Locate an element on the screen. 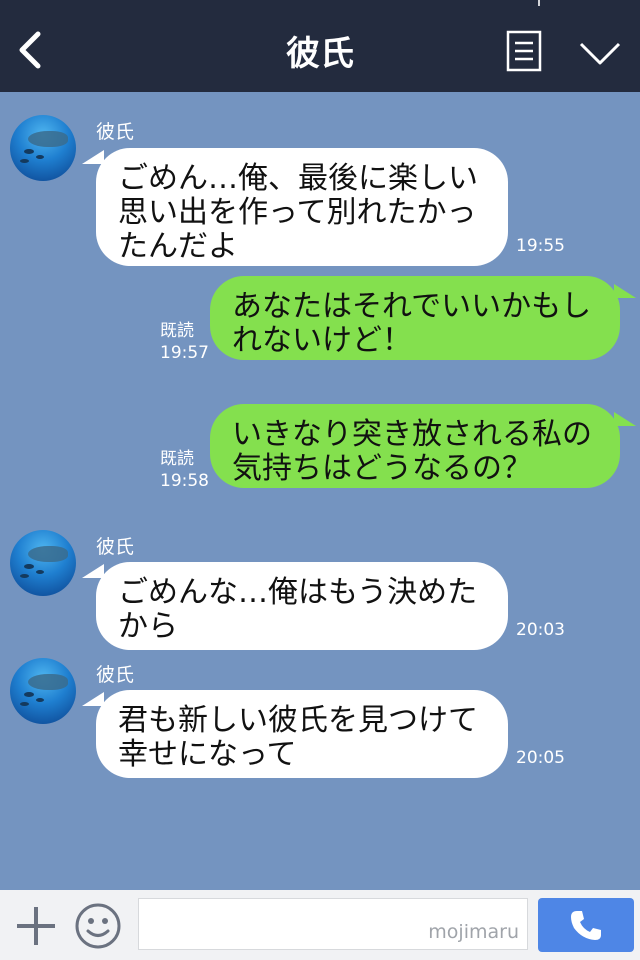  message-line: ごめん…俺、最後に楽しい is located at coordinates (298, 178).